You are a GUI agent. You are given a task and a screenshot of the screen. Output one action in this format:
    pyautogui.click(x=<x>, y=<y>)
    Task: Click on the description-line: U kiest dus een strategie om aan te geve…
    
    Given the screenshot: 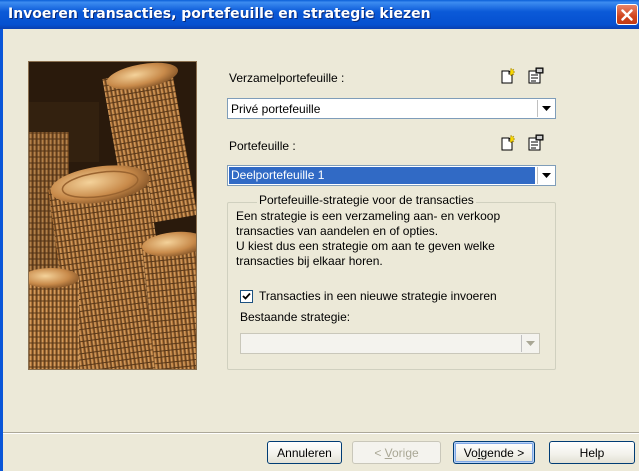 What is the action you would take?
    pyautogui.click(x=365, y=246)
    